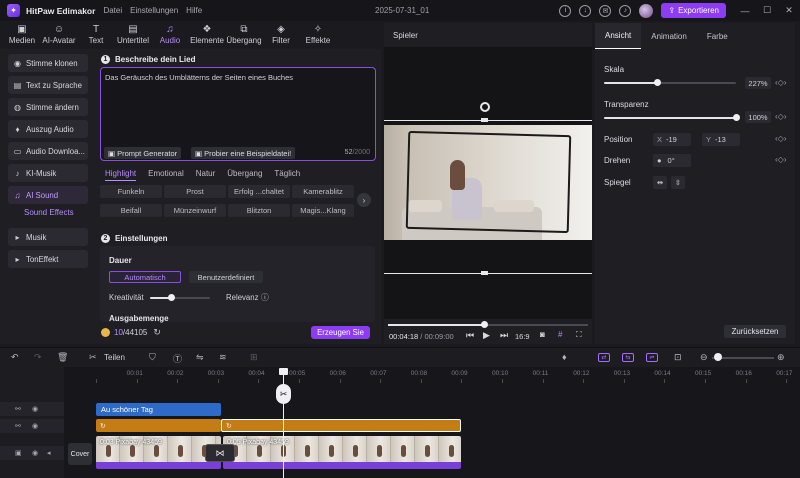 This screenshot has height=478, width=800. I want to click on chip-blitzton: Blitzton, so click(259, 210).